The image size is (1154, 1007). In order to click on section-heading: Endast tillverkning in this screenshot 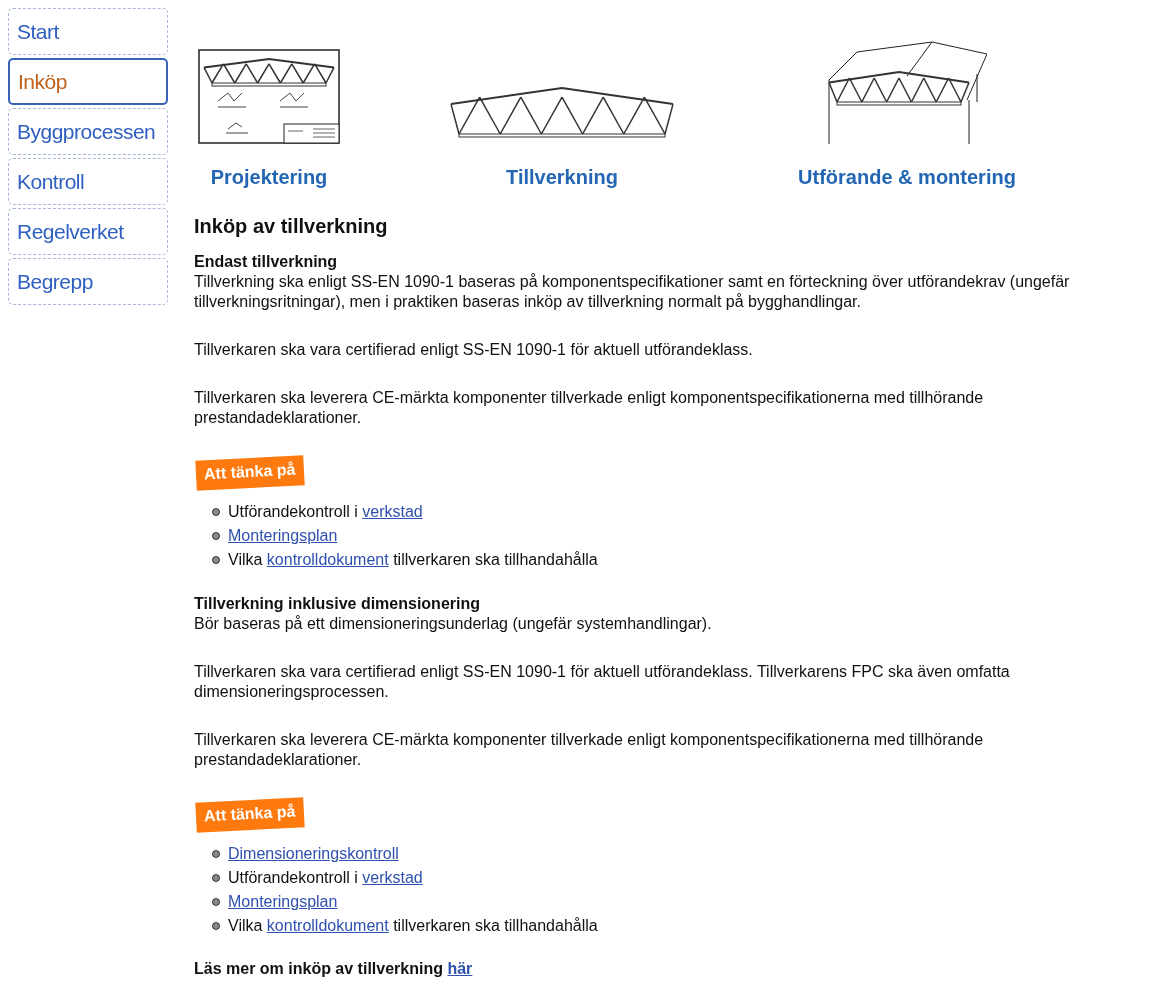, I will do `click(266, 262)`.